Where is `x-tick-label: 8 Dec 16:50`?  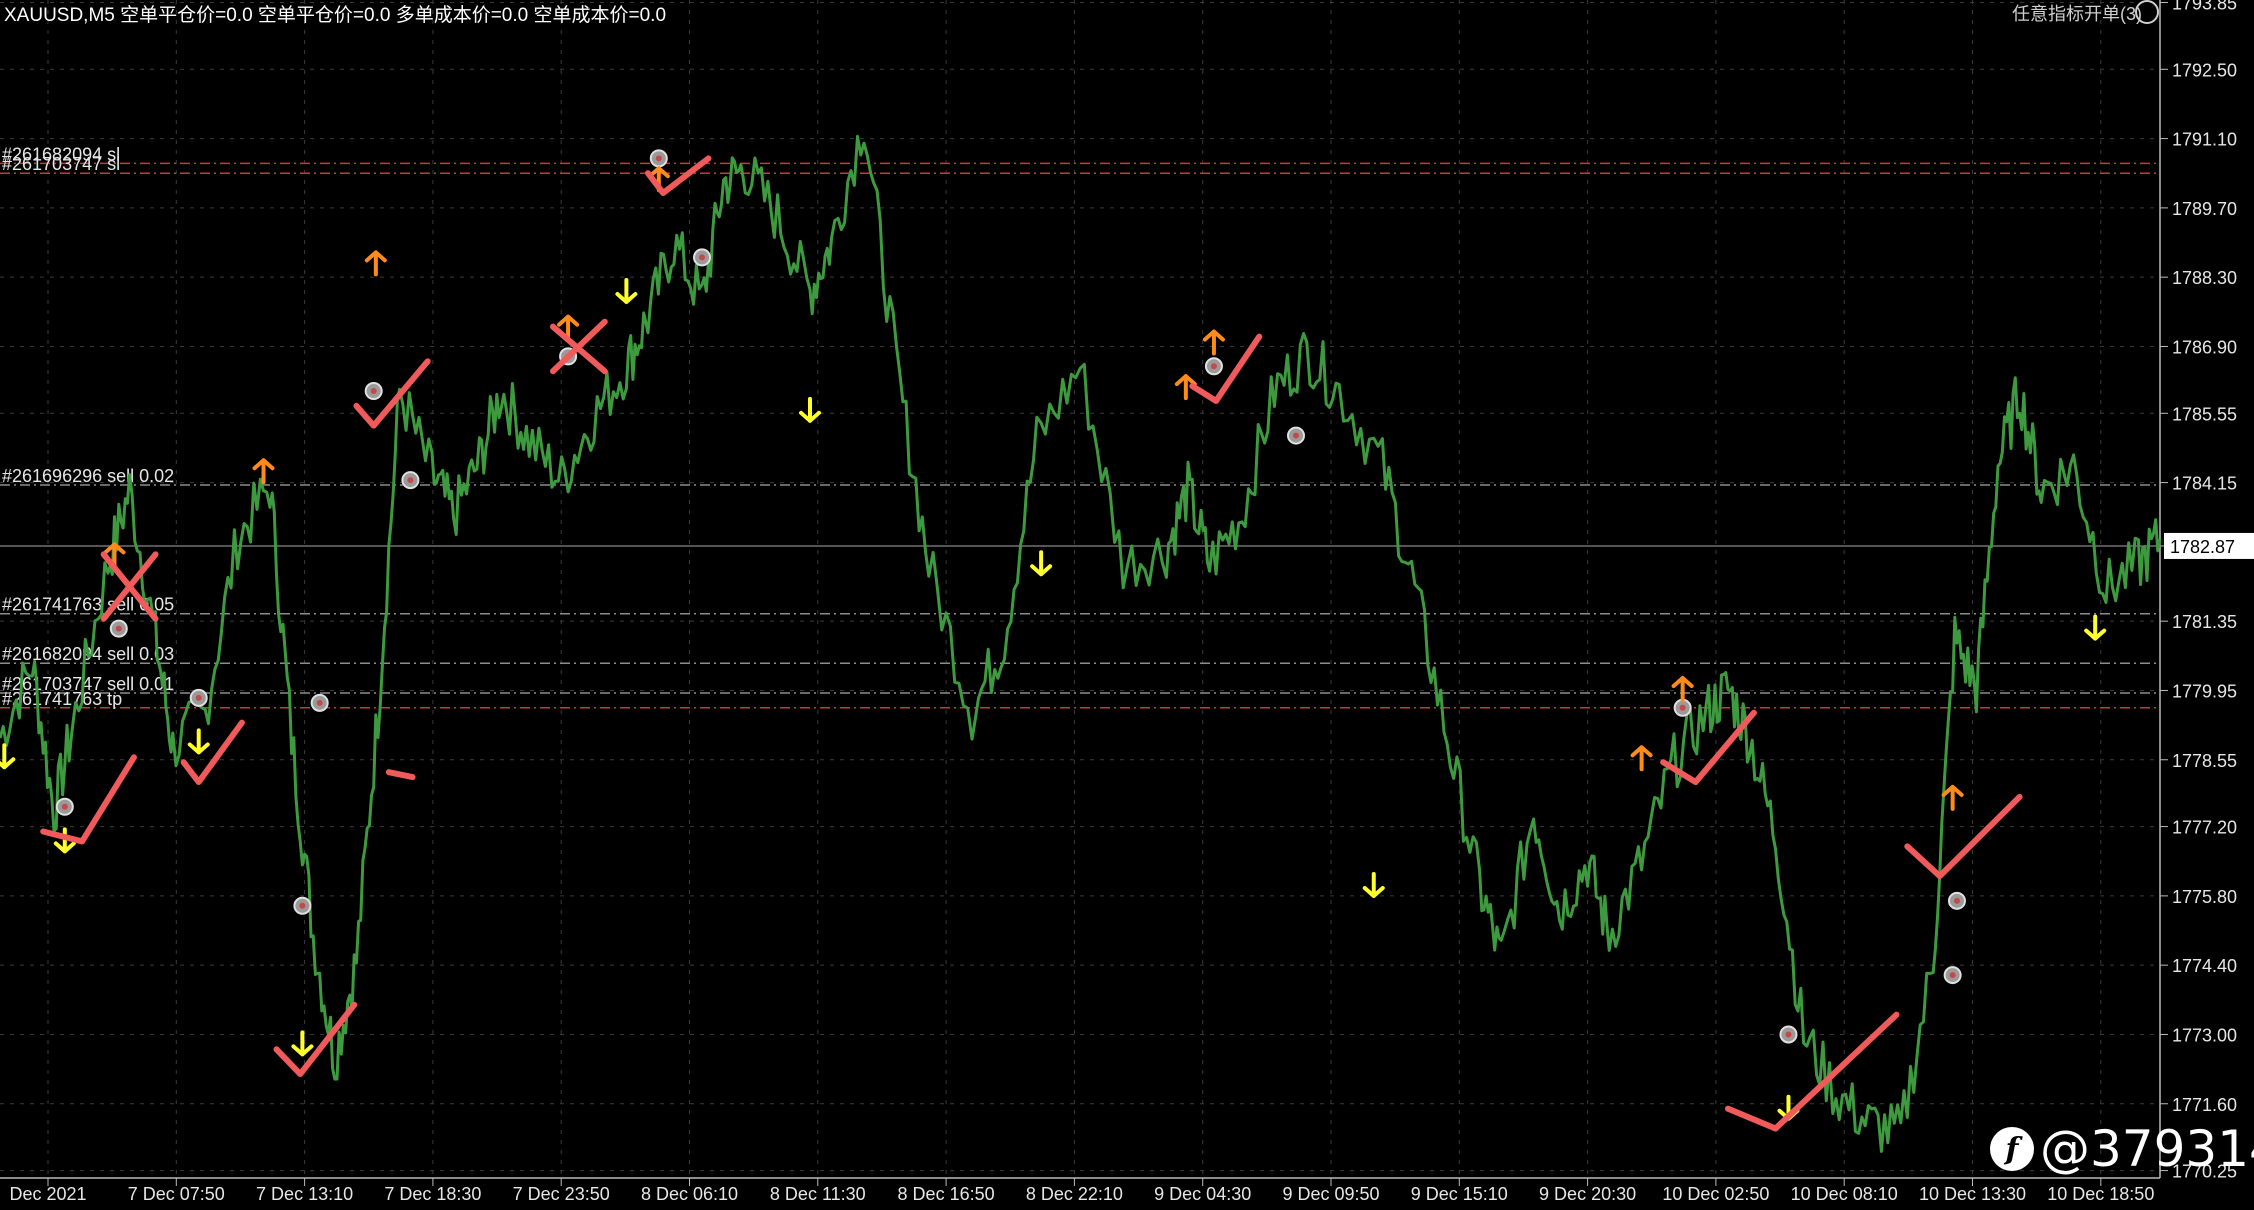
x-tick-label: 8 Dec 16:50 is located at coordinates (946, 1194).